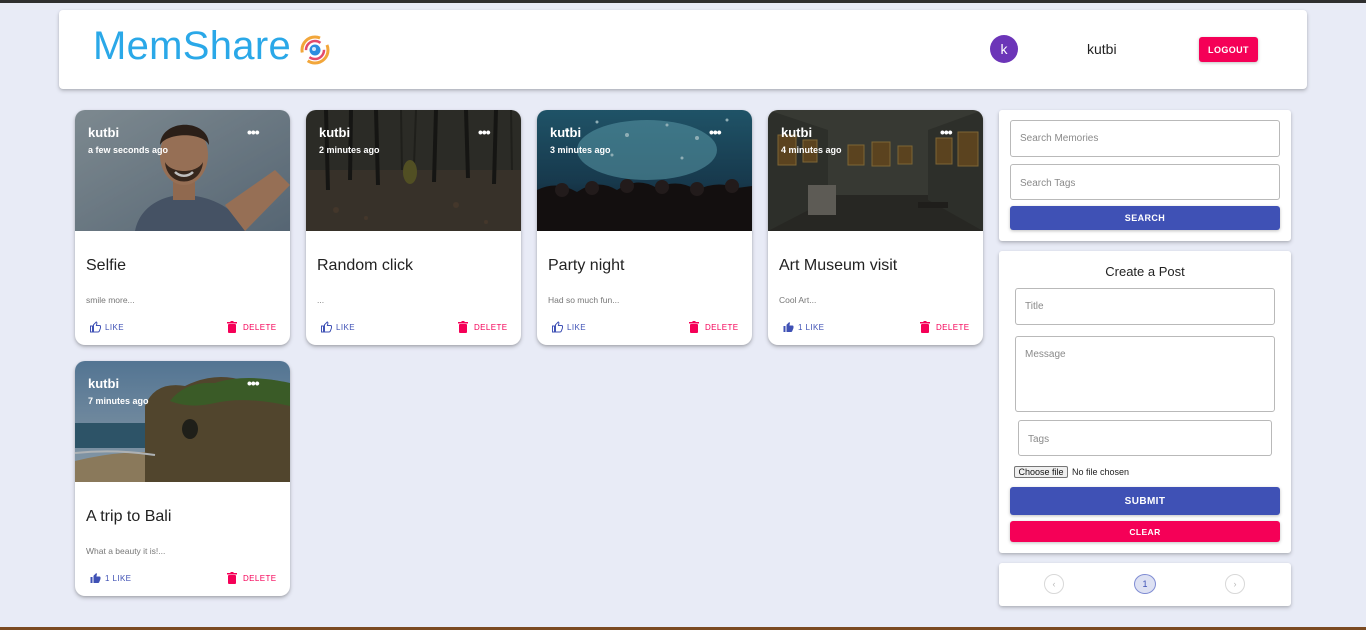 The image size is (1366, 630). What do you see at coordinates (1145, 218) in the screenshot?
I see `search-button: SEARCH` at bounding box center [1145, 218].